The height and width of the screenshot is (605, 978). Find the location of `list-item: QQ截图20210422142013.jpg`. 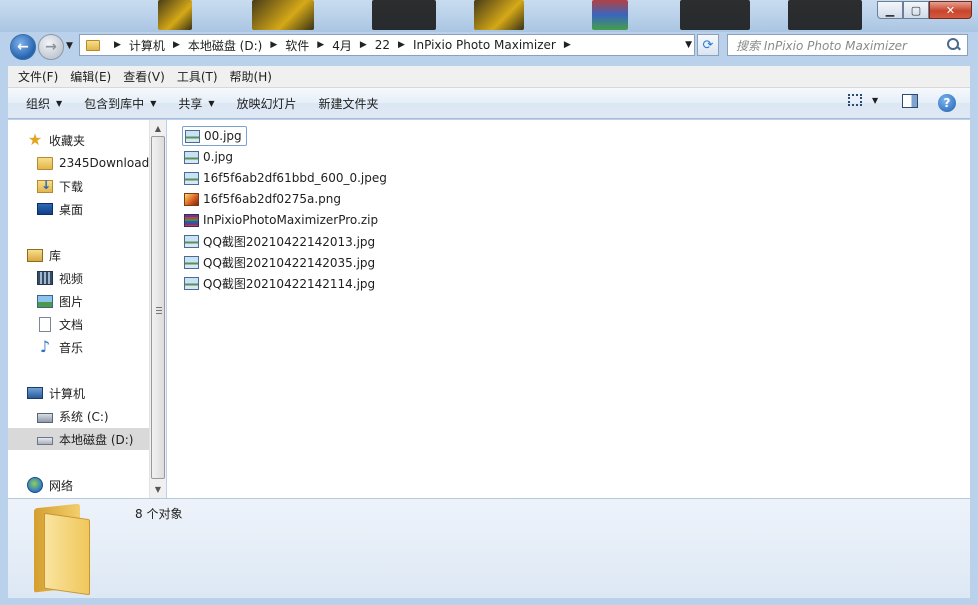

list-item: QQ截图20210422142013.jpg is located at coordinates (280, 241).